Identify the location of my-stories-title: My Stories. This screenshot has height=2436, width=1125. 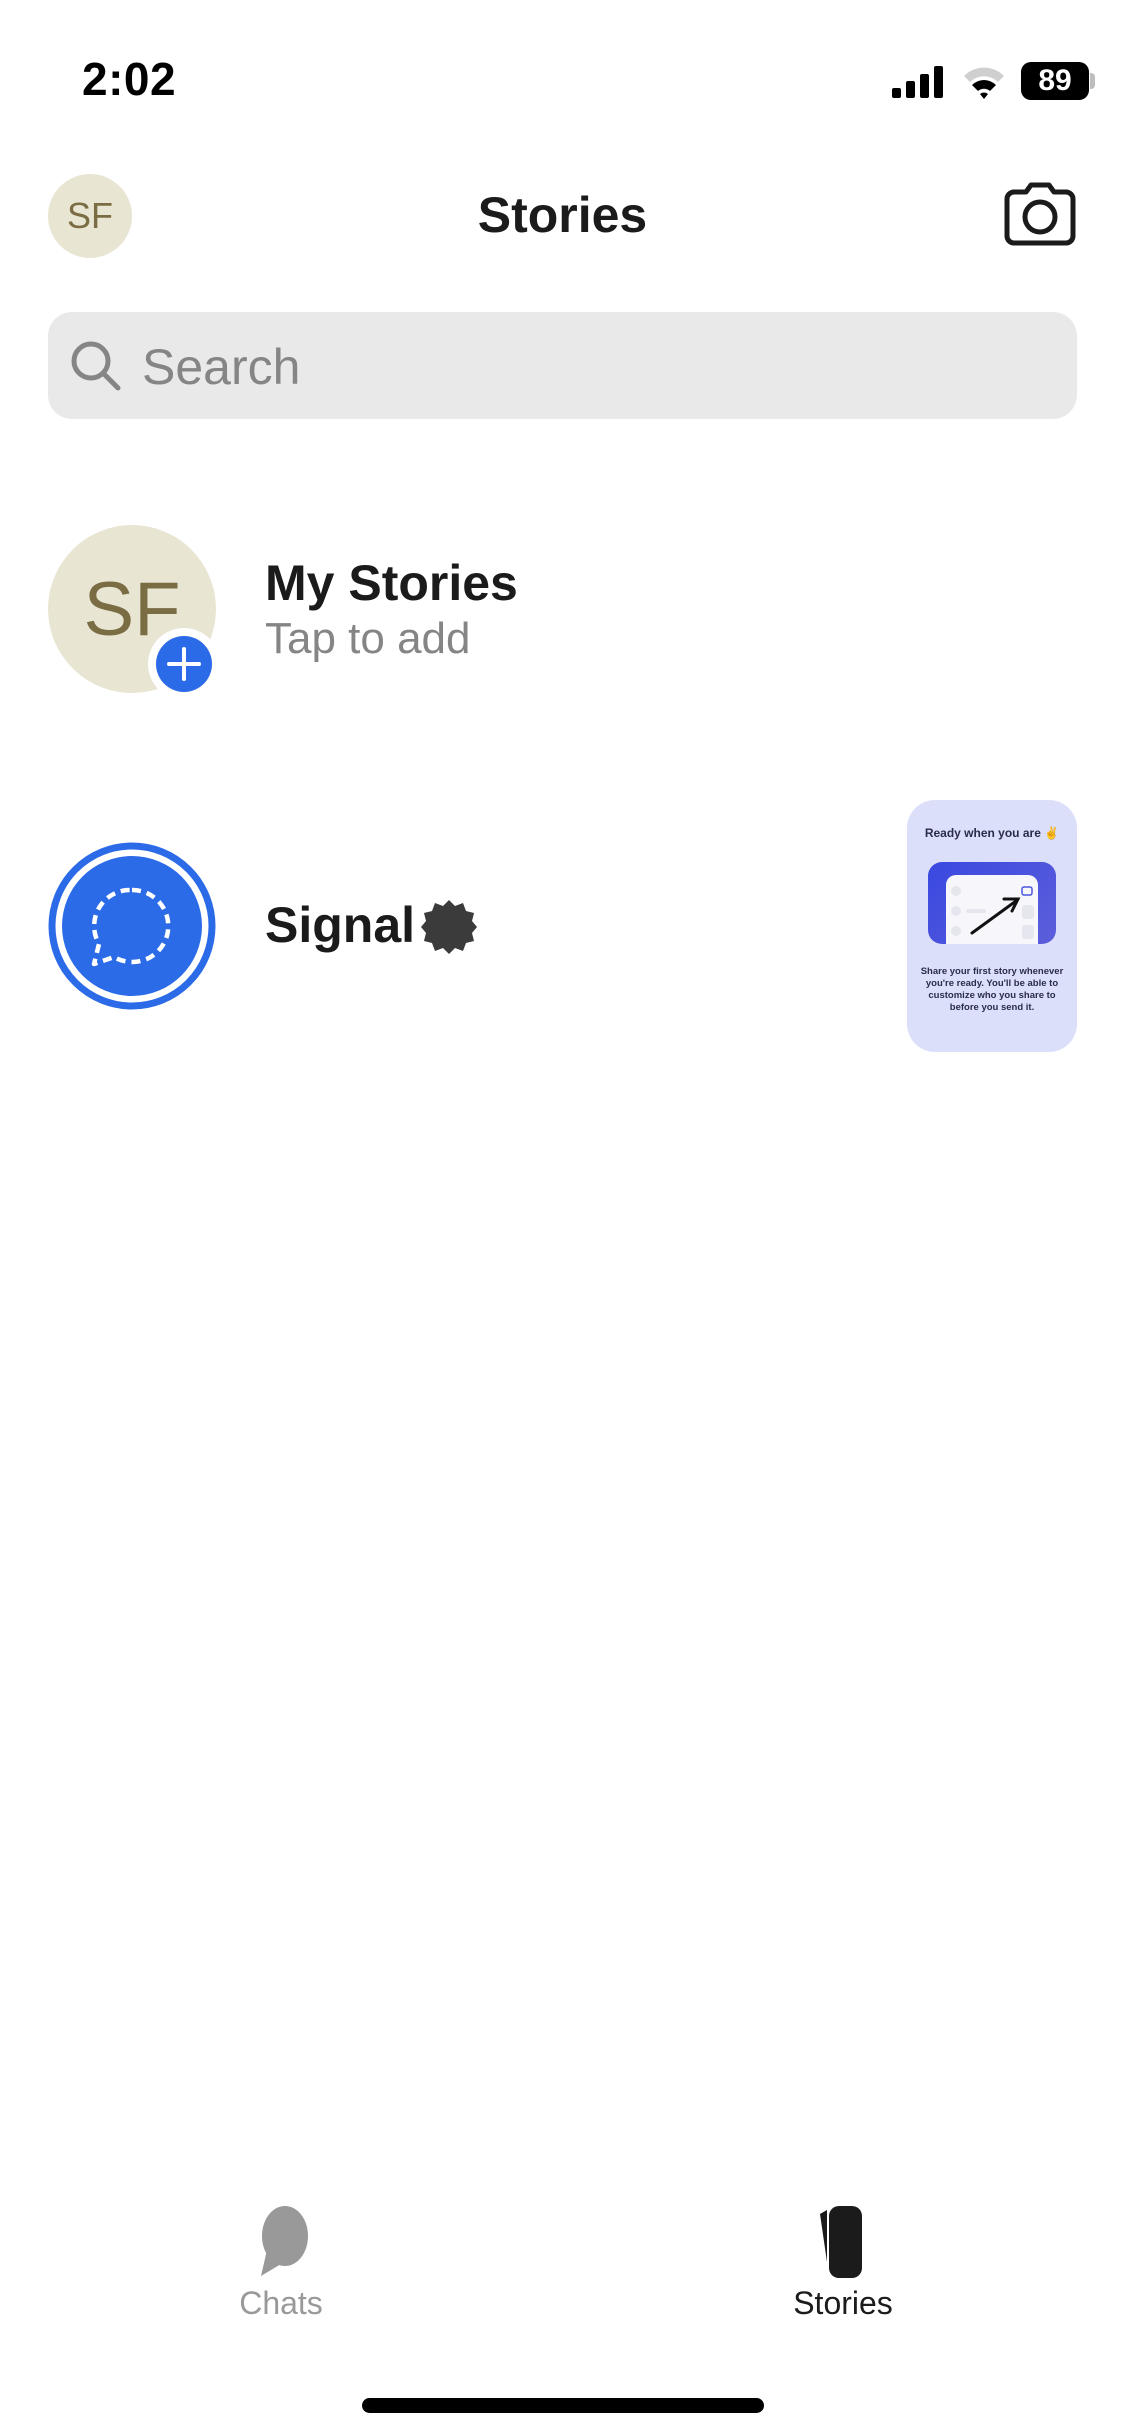
(391, 583).